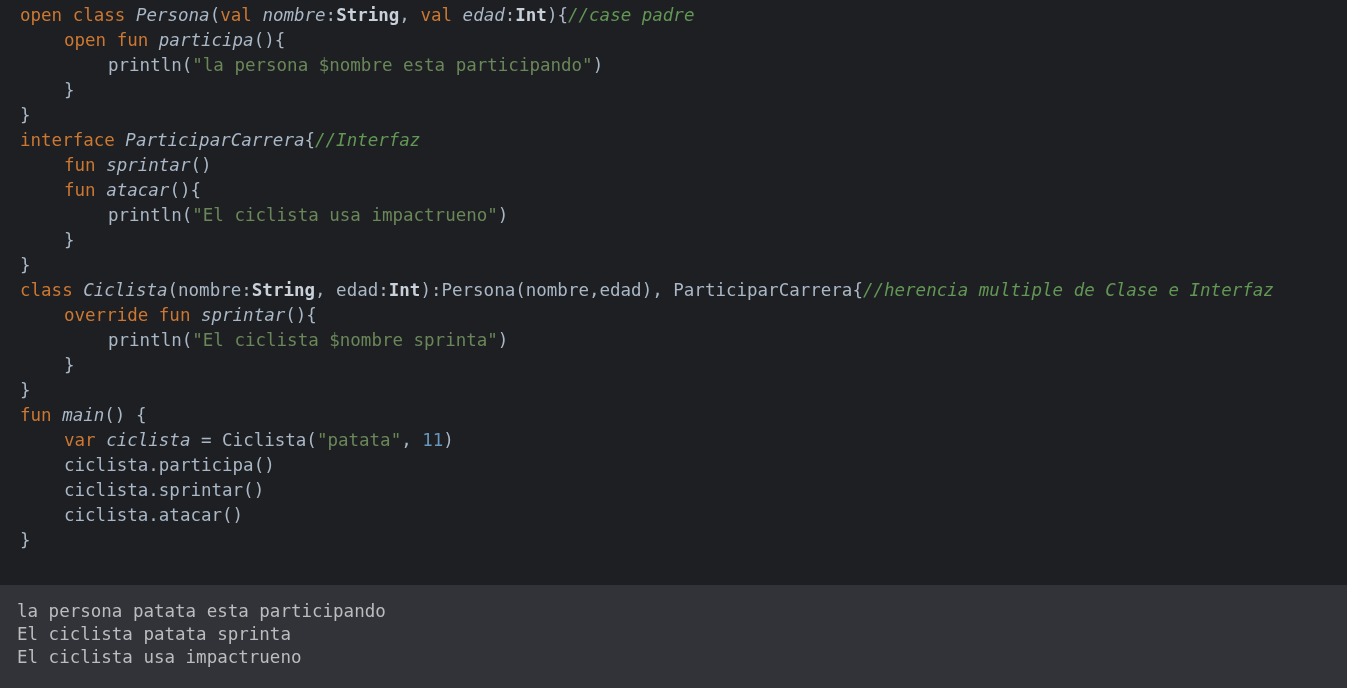  Describe the element at coordinates (159, 657) in the screenshot. I see `output-line: El ciclista usa impactrueno` at that location.